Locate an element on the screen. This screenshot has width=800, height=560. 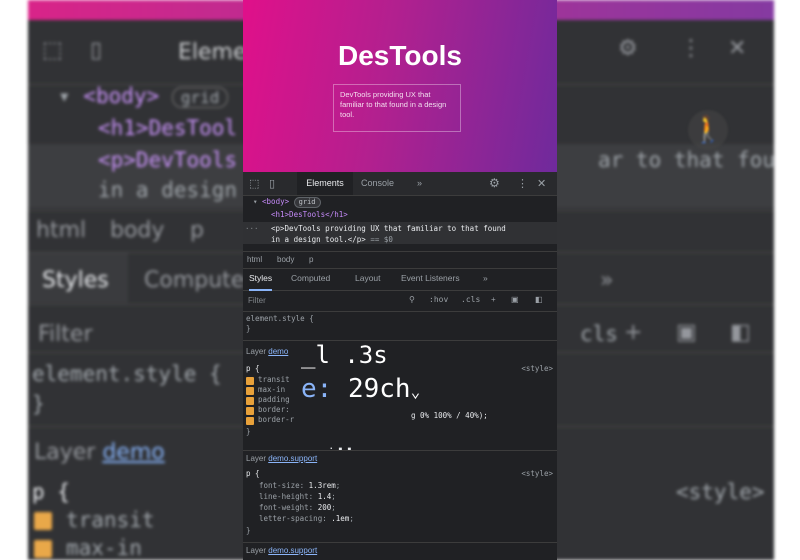
more-tabs-button: » is located at coordinates (419, 183).